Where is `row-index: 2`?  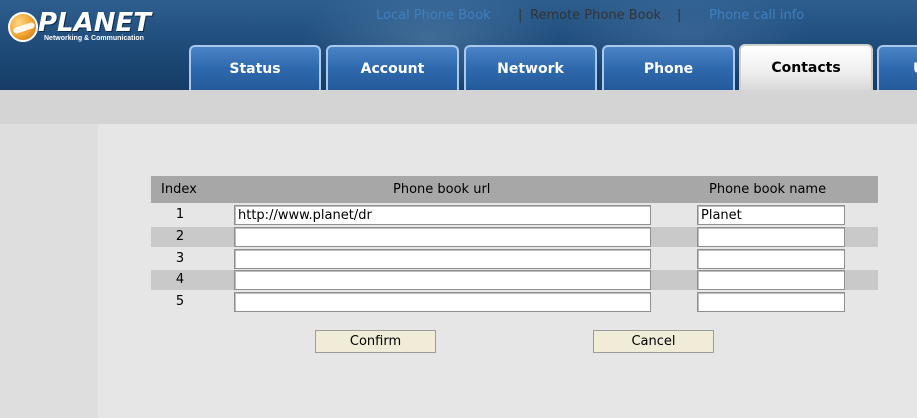 row-index: 2 is located at coordinates (180, 236).